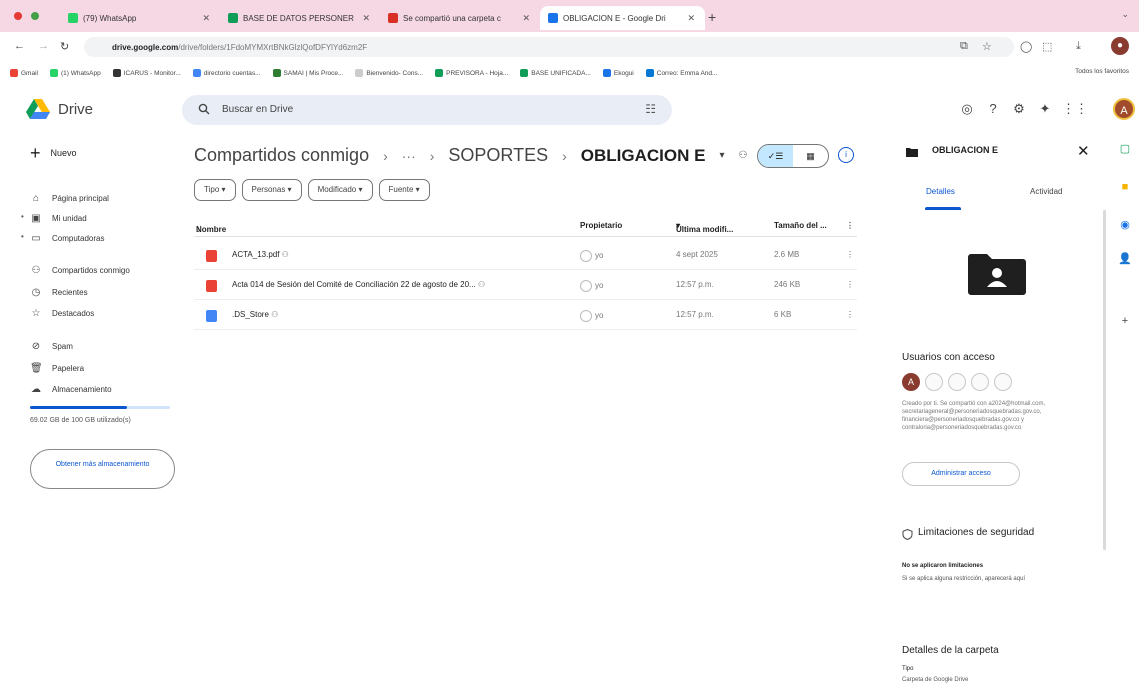 This screenshot has width=1139, height=695. What do you see at coordinates (618, 73) in the screenshot?
I see `bookmark-item: Ekogui` at bounding box center [618, 73].